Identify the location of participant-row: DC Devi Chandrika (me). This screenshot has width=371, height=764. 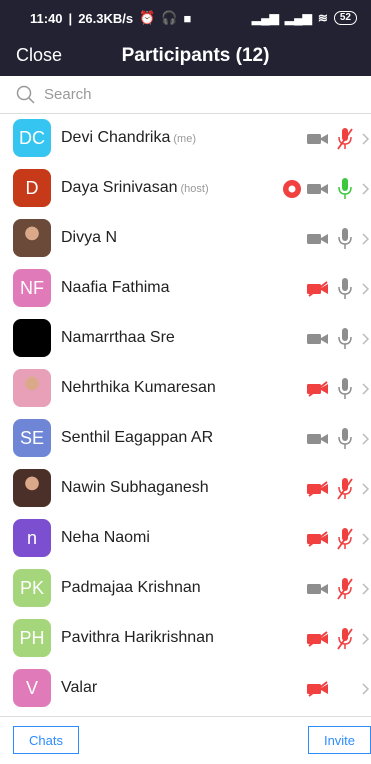
(185, 139).